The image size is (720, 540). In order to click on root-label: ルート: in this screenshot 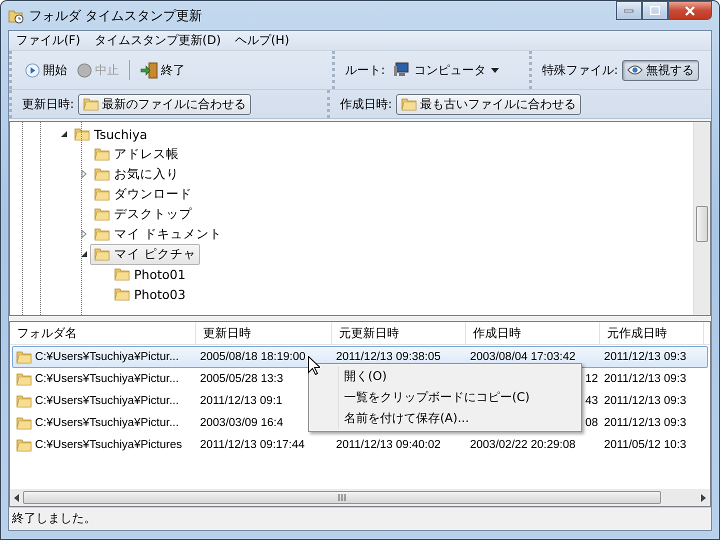, I will do `click(365, 70)`.